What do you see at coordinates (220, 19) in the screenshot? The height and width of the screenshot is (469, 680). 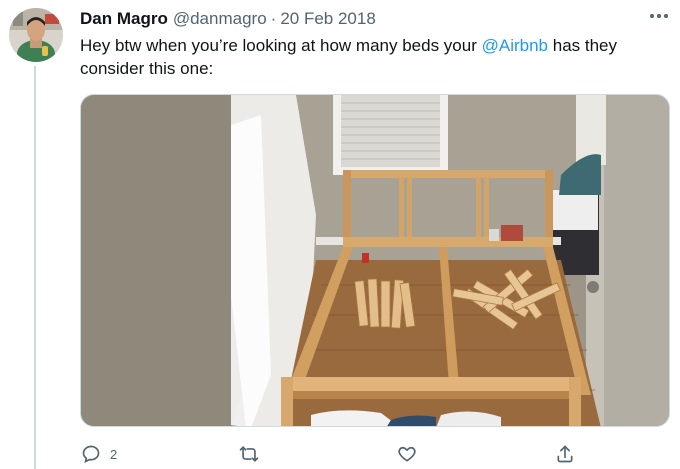 I see `author-handle: @danmagro` at bounding box center [220, 19].